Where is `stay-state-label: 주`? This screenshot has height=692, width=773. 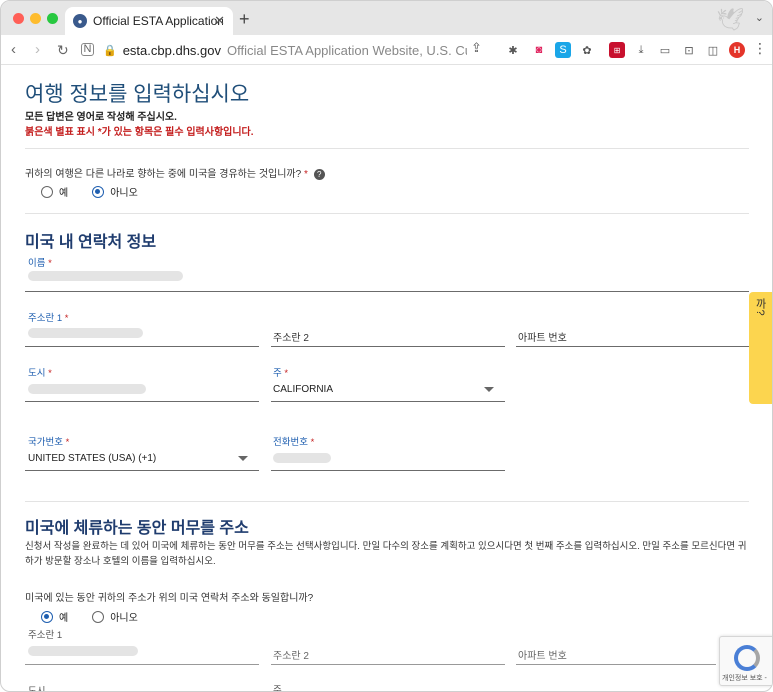 stay-state-label: 주 is located at coordinates (277, 688).